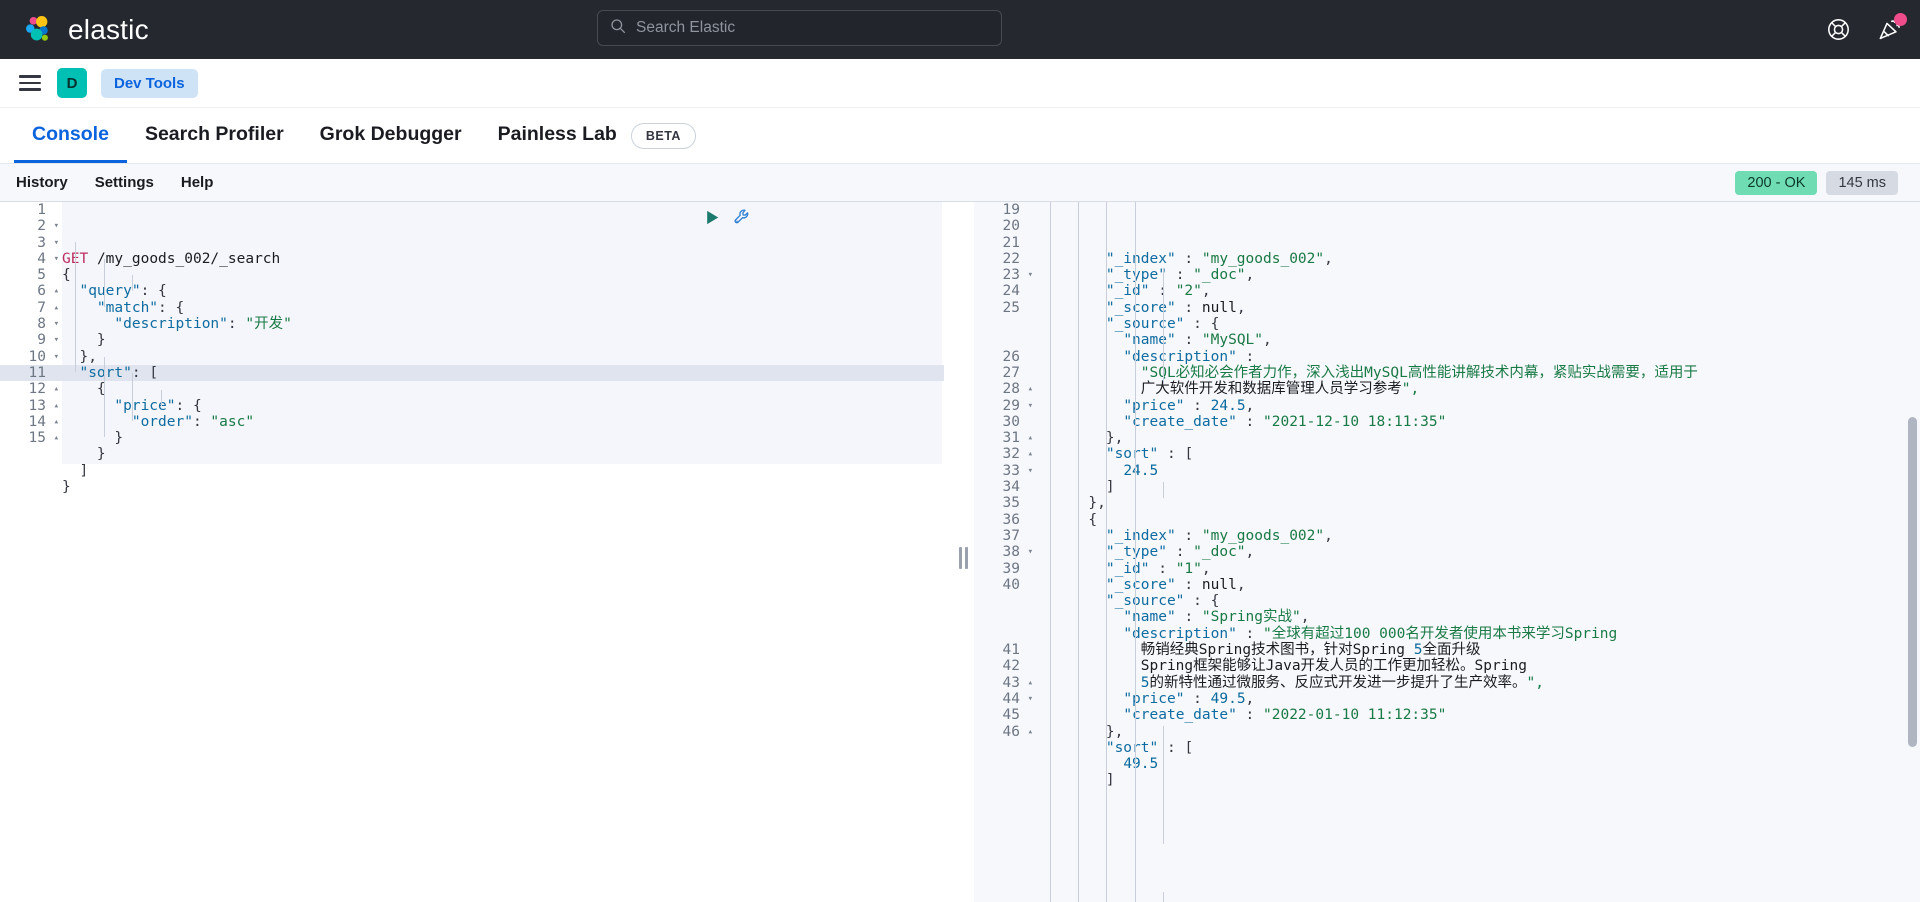  What do you see at coordinates (1011, 568) in the screenshot?
I see `line-number: 39` at bounding box center [1011, 568].